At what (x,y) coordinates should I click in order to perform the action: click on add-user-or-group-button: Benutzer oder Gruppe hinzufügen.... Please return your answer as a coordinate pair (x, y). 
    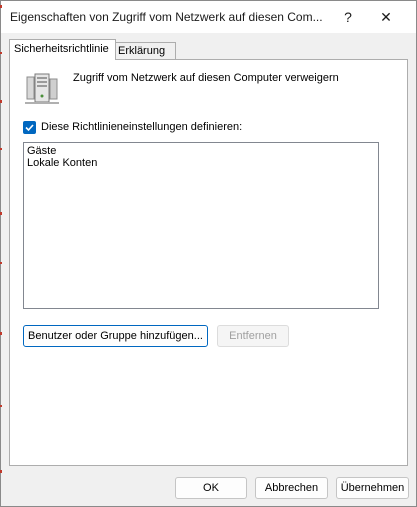
    Looking at the image, I should click on (115, 336).